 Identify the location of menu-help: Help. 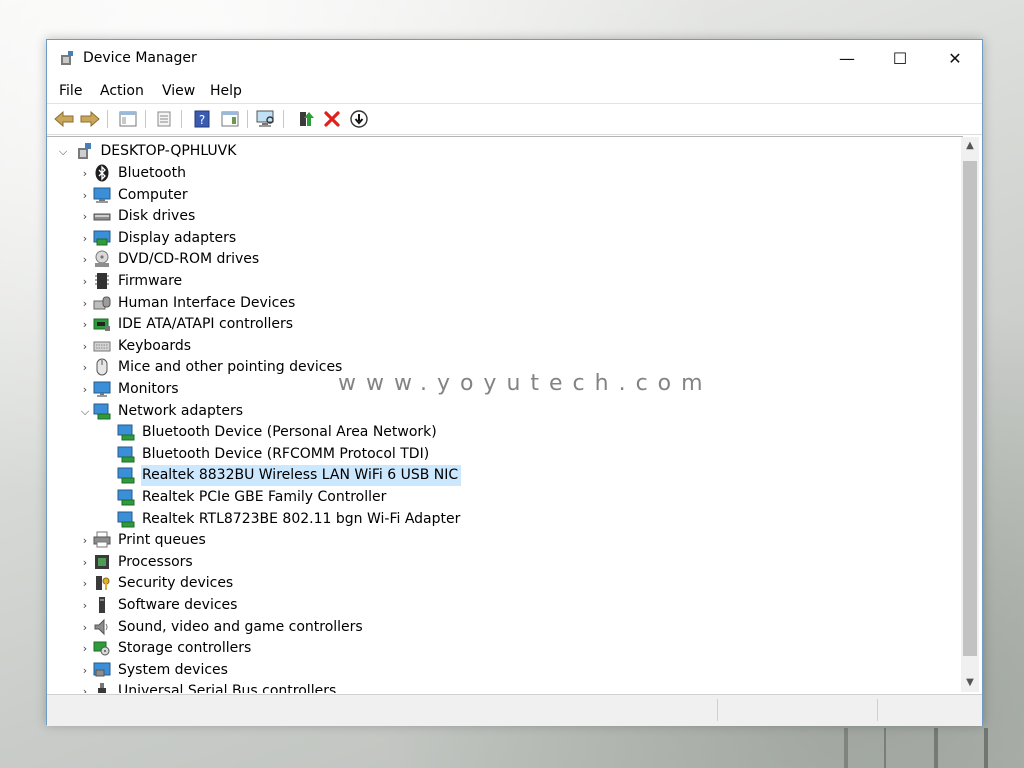
(226, 91).